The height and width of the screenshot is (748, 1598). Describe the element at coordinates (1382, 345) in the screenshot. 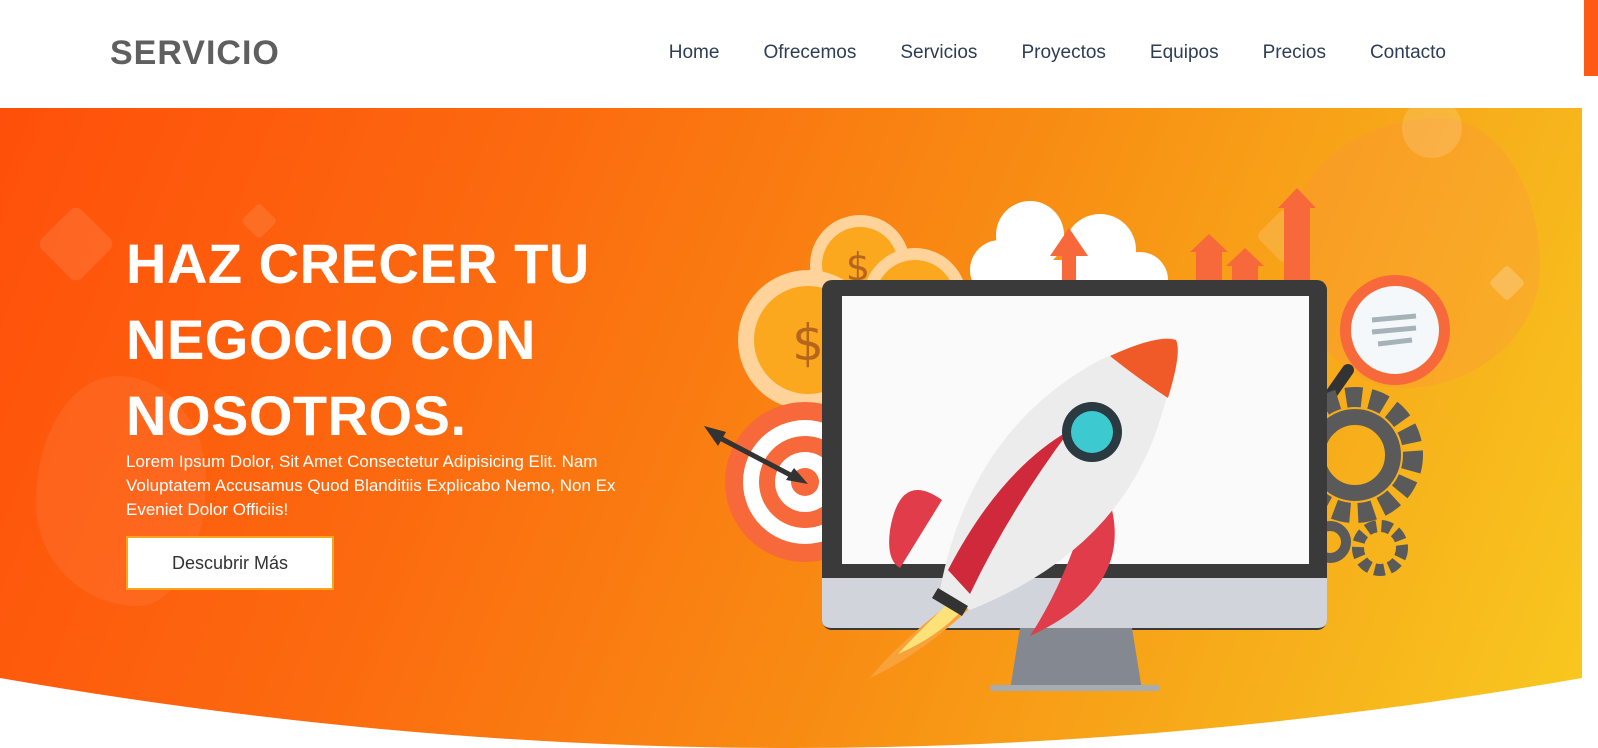

I see `magnifier-icon` at that location.